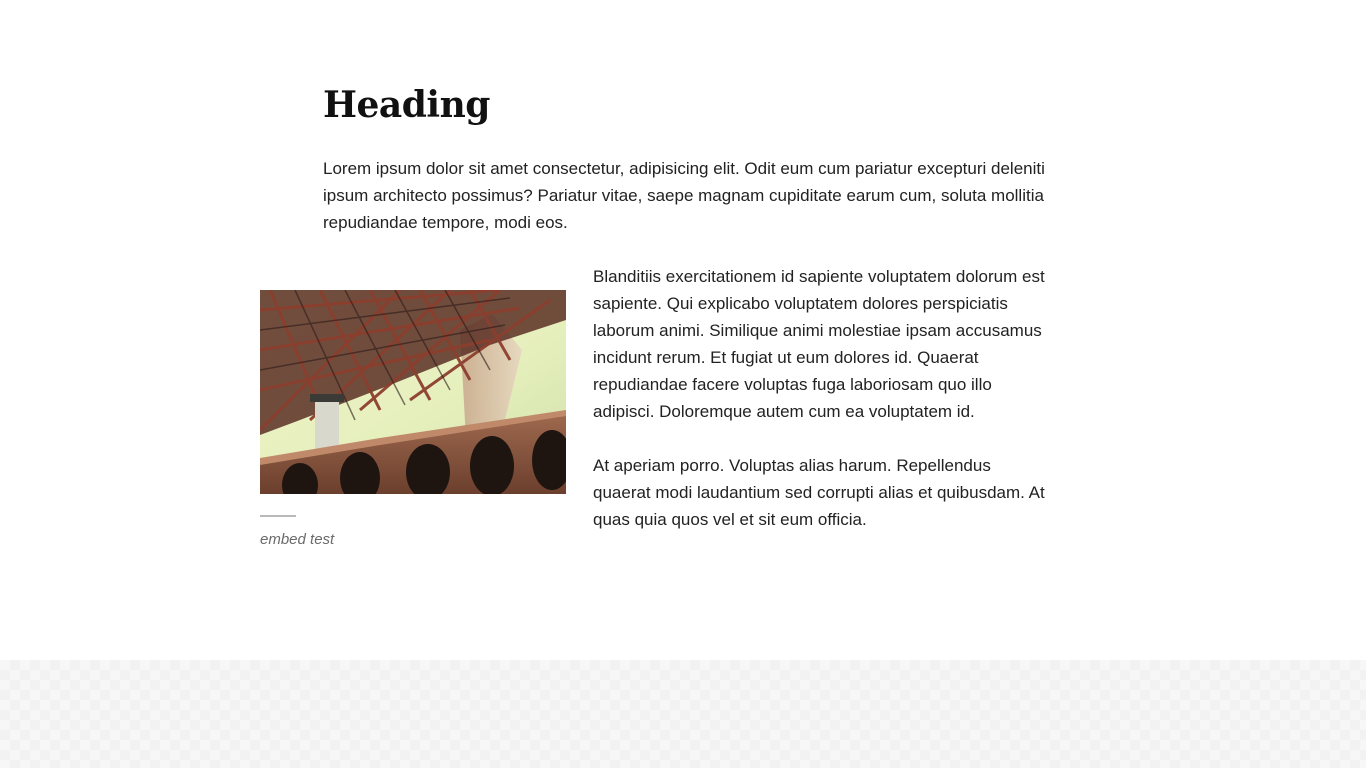 The image size is (1366, 768). What do you see at coordinates (406, 105) in the screenshot?
I see `page-title: Heading` at bounding box center [406, 105].